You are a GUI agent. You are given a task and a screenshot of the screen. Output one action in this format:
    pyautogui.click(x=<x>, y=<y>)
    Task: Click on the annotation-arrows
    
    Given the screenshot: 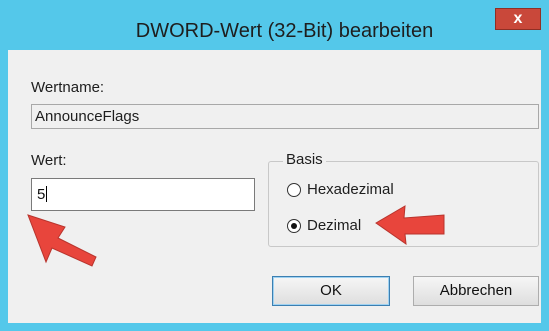 What is the action you would take?
    pyautogui.click(x=236, y=236)
    